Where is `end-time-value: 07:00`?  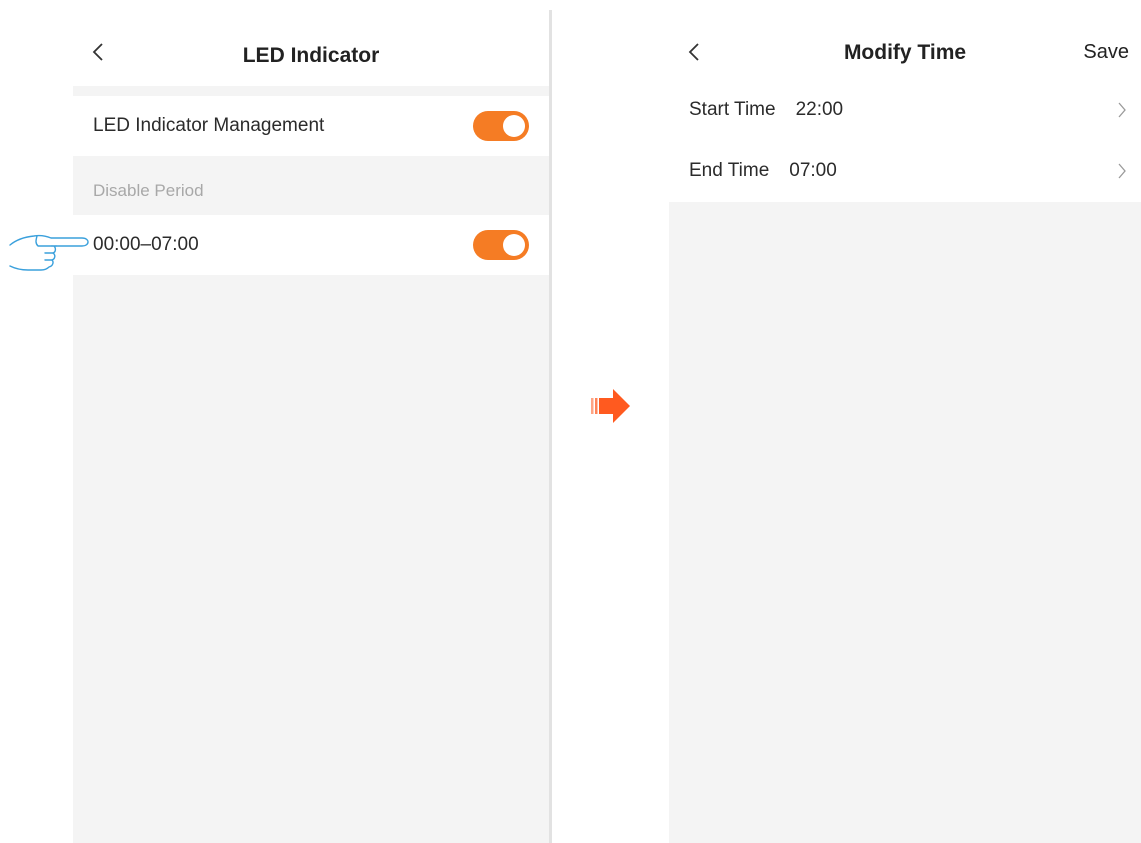 end-time-value: 07:00 is located at coordinates (813, 170).